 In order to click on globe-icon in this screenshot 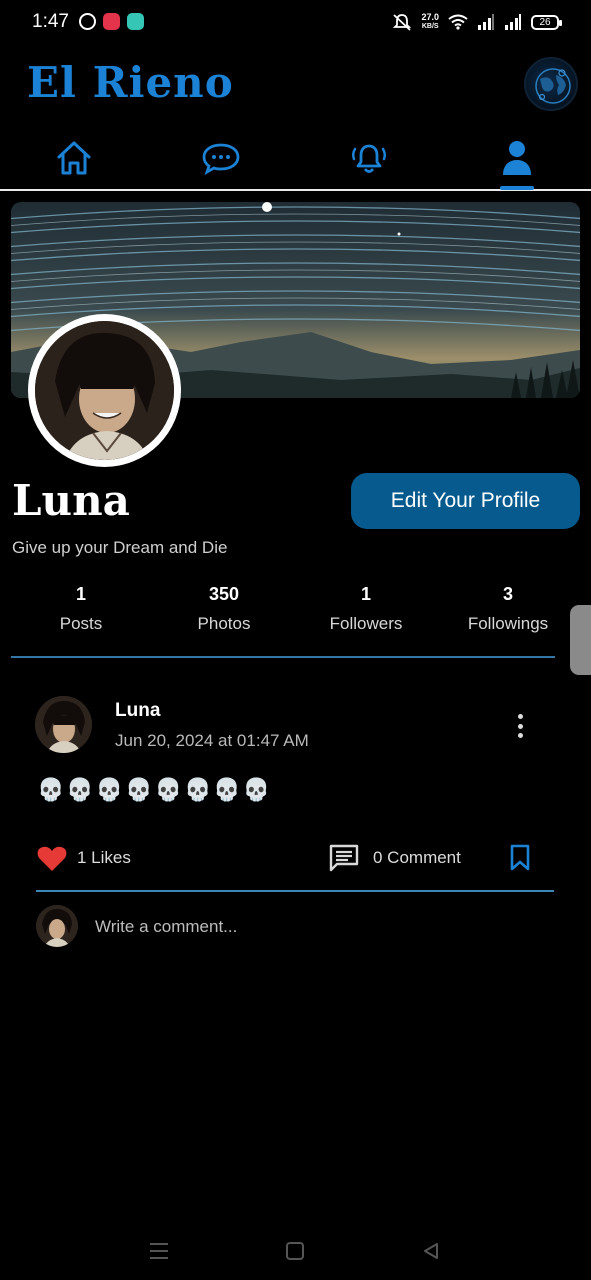, I will do `click(553, 86)`.